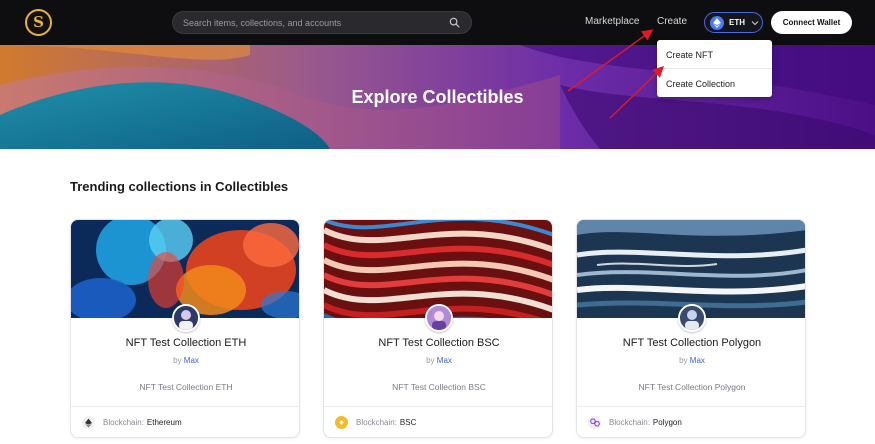 The width and height of the screenshot is (875, 444). Describe the element at coordinates (439, 387) in the screenshot. I see `card-description: NFT Test Collection BSC` at that location.